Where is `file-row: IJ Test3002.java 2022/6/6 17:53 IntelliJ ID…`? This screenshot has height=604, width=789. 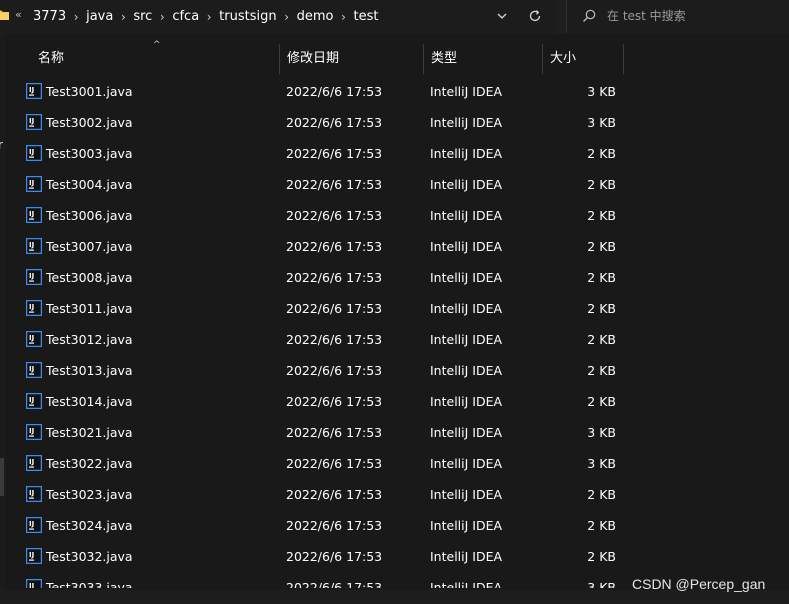
file-row: IJ Test3002.java 2022/6/6 17:53 IntelliJ ID… is located at coordinates (397, 122).